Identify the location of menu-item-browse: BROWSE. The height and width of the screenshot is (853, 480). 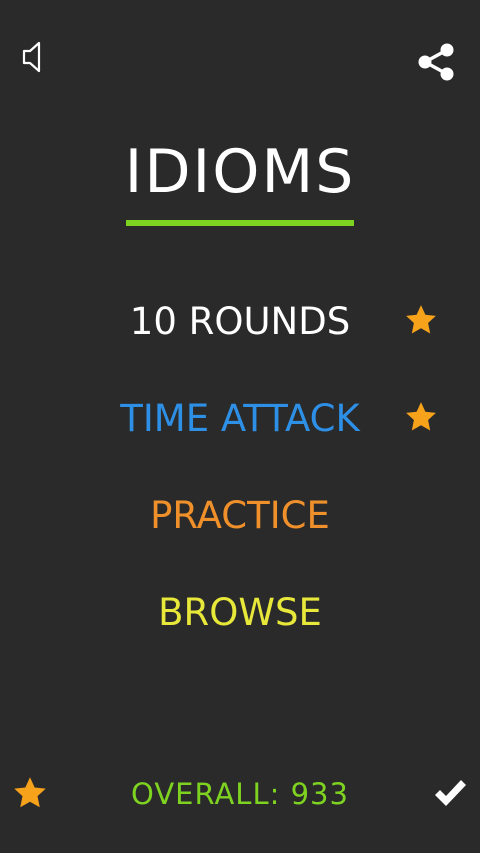
(240, 613).